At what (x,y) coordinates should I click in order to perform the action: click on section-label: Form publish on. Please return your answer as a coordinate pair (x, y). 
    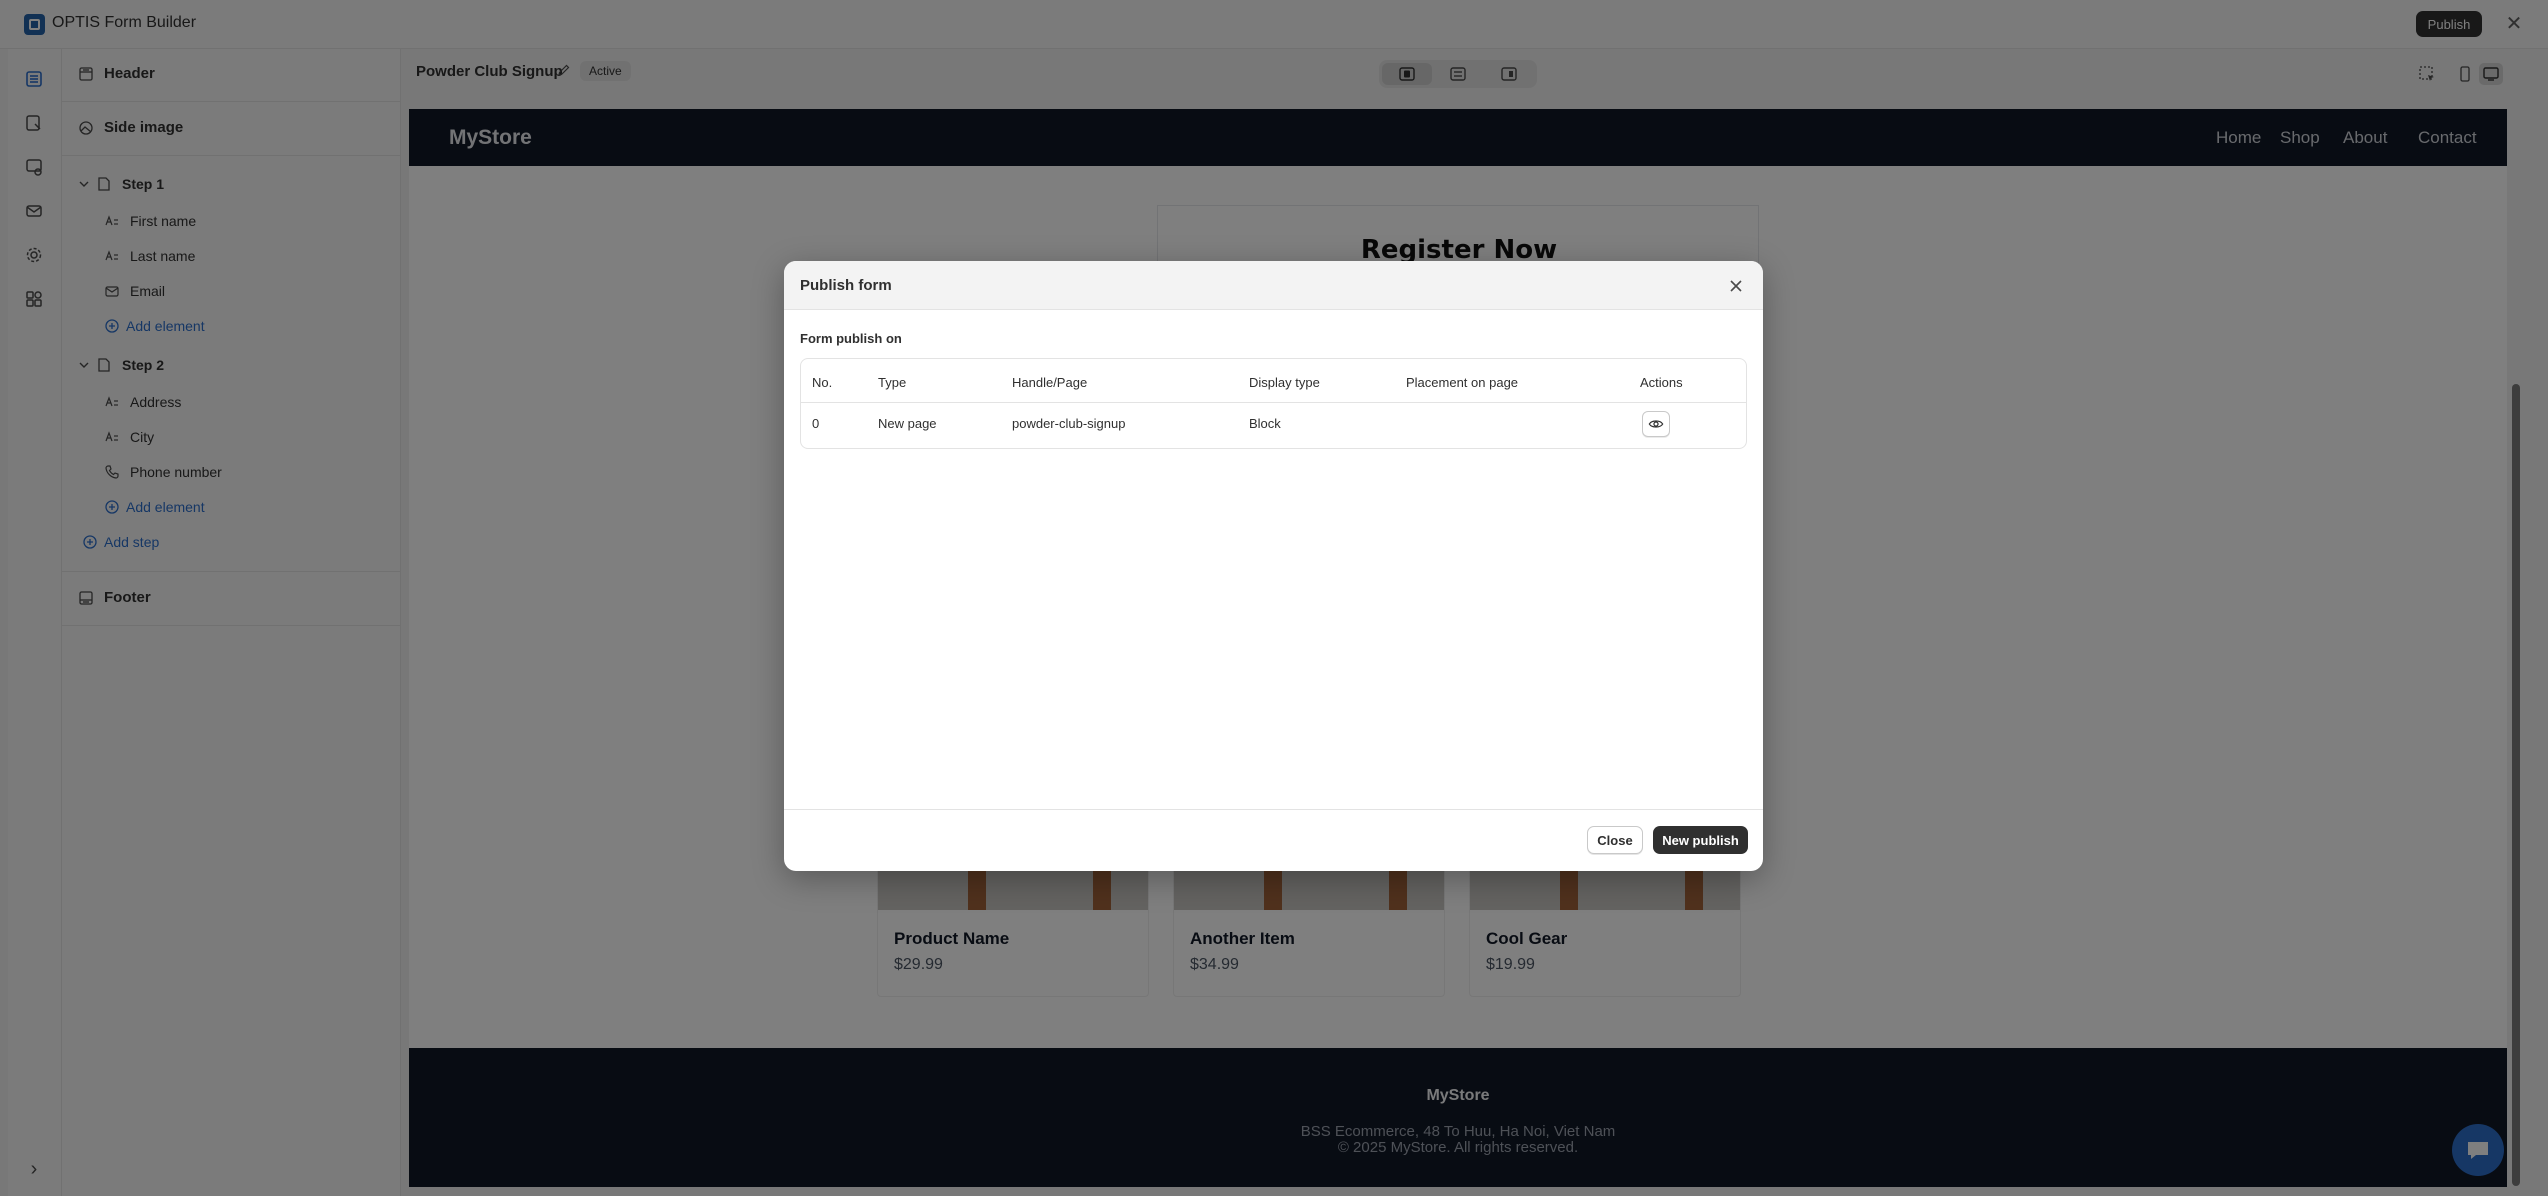
    Looking at the image, I should click on (851, 338).